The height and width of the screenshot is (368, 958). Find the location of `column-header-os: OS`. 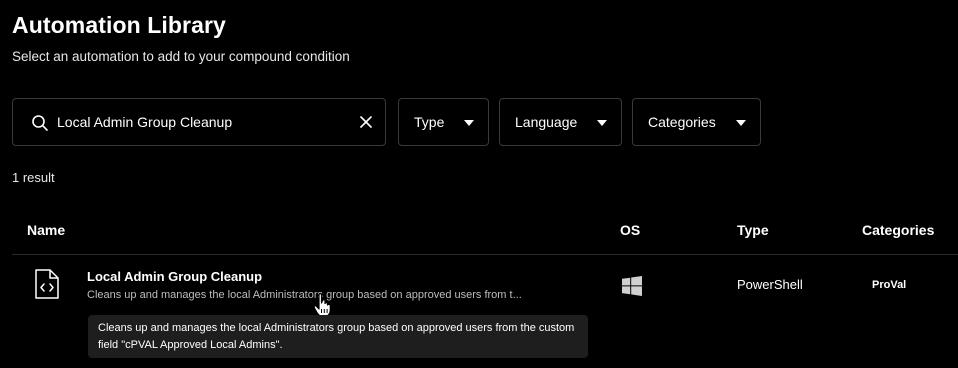

column-header-os: OS is located at coordinates (630, 230).